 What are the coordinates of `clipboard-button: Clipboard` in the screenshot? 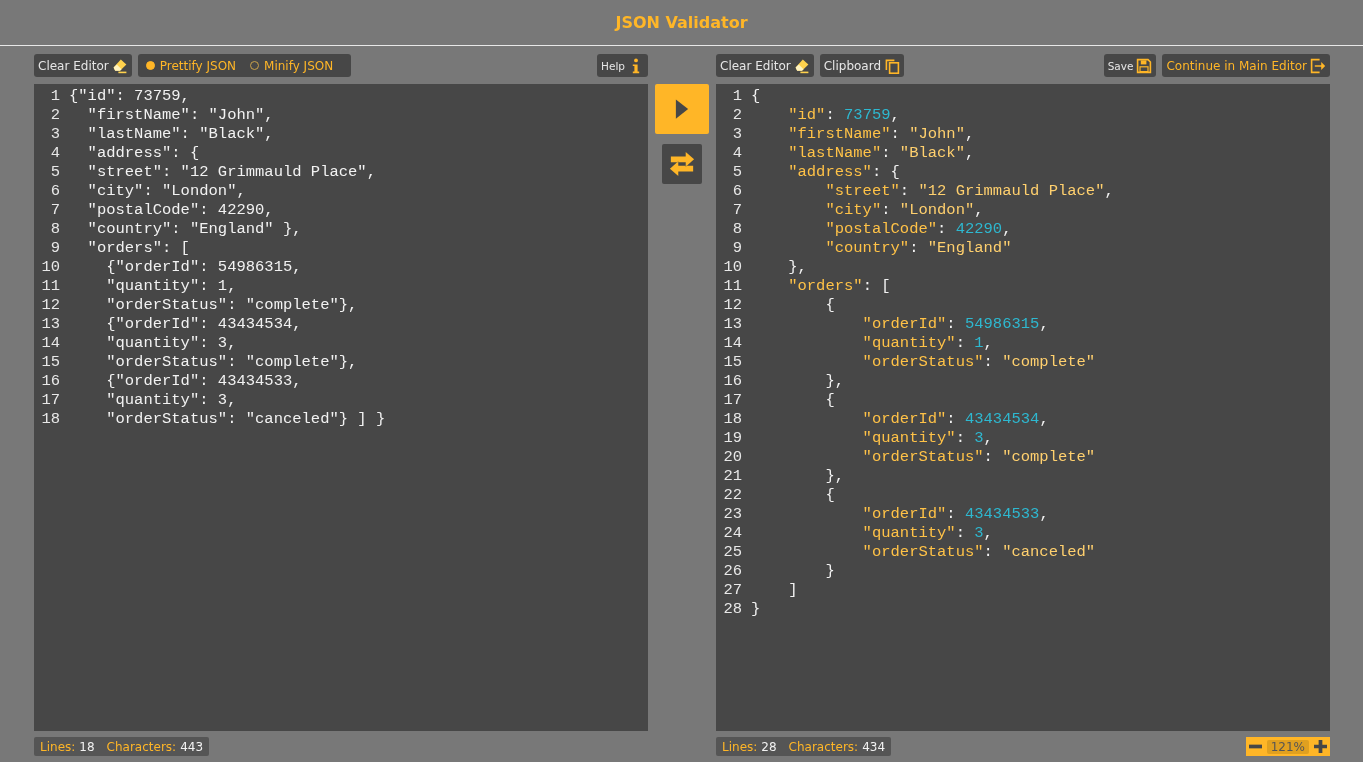 It's located at (862, 65).